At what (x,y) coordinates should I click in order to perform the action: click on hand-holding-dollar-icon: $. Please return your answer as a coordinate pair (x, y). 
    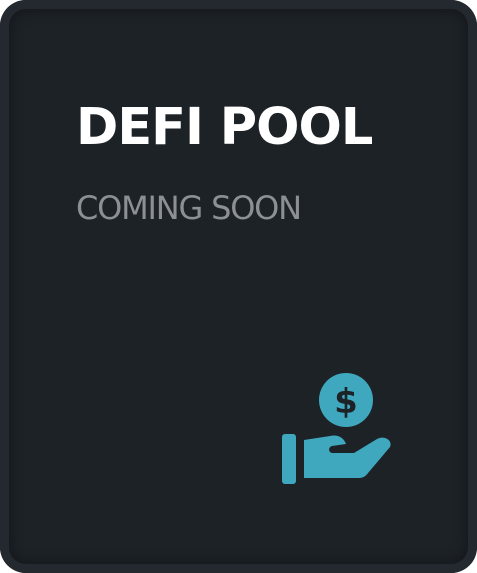
    Looking at the image, I should click on (336, 428).